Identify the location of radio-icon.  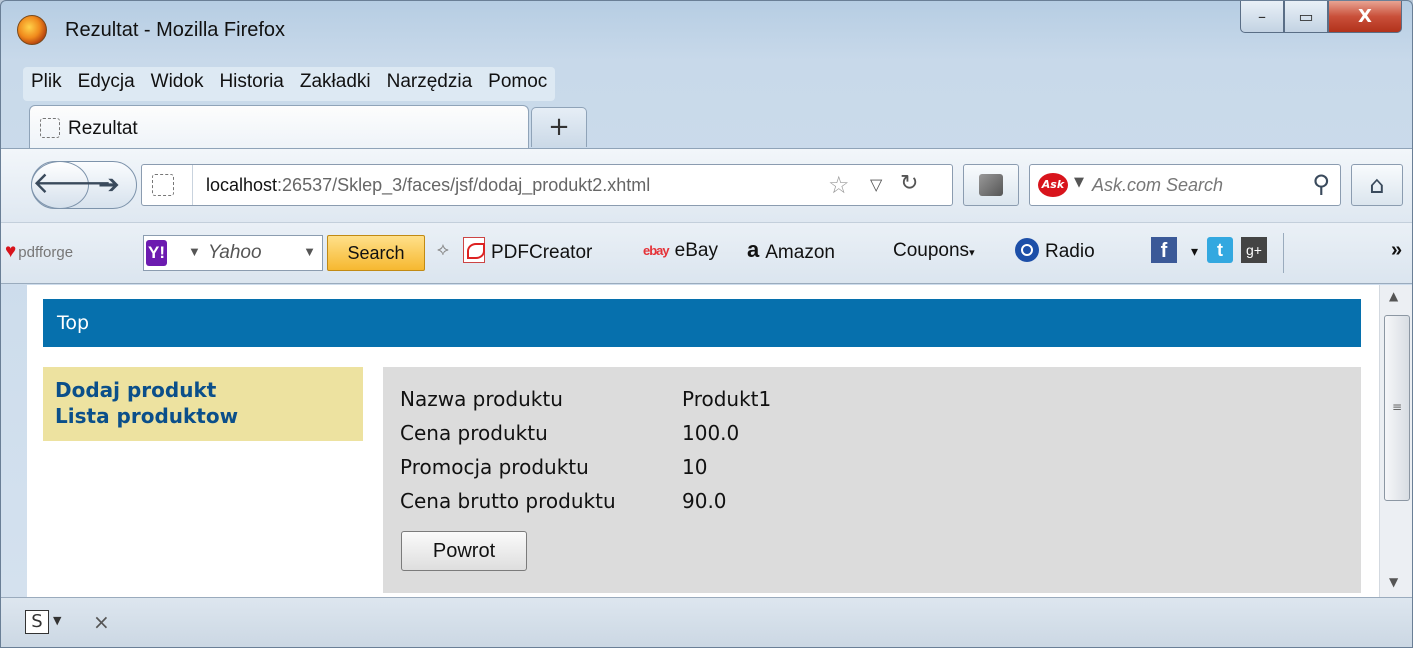
(1027, 250).